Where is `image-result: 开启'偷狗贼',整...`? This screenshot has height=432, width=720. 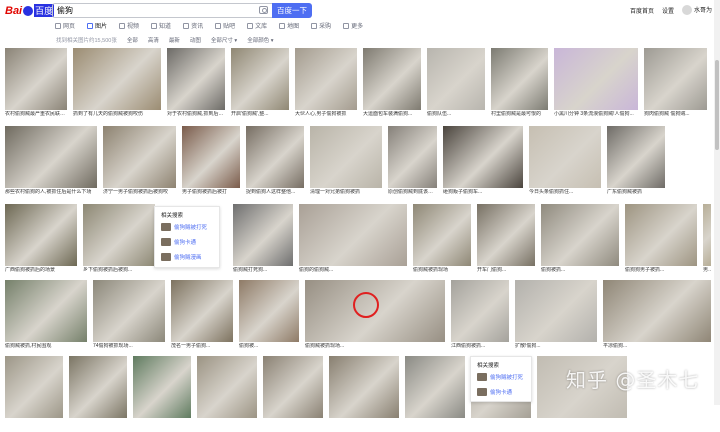
image-result: 开启'偷狗贼',整... is located at coordinates (260, 86).